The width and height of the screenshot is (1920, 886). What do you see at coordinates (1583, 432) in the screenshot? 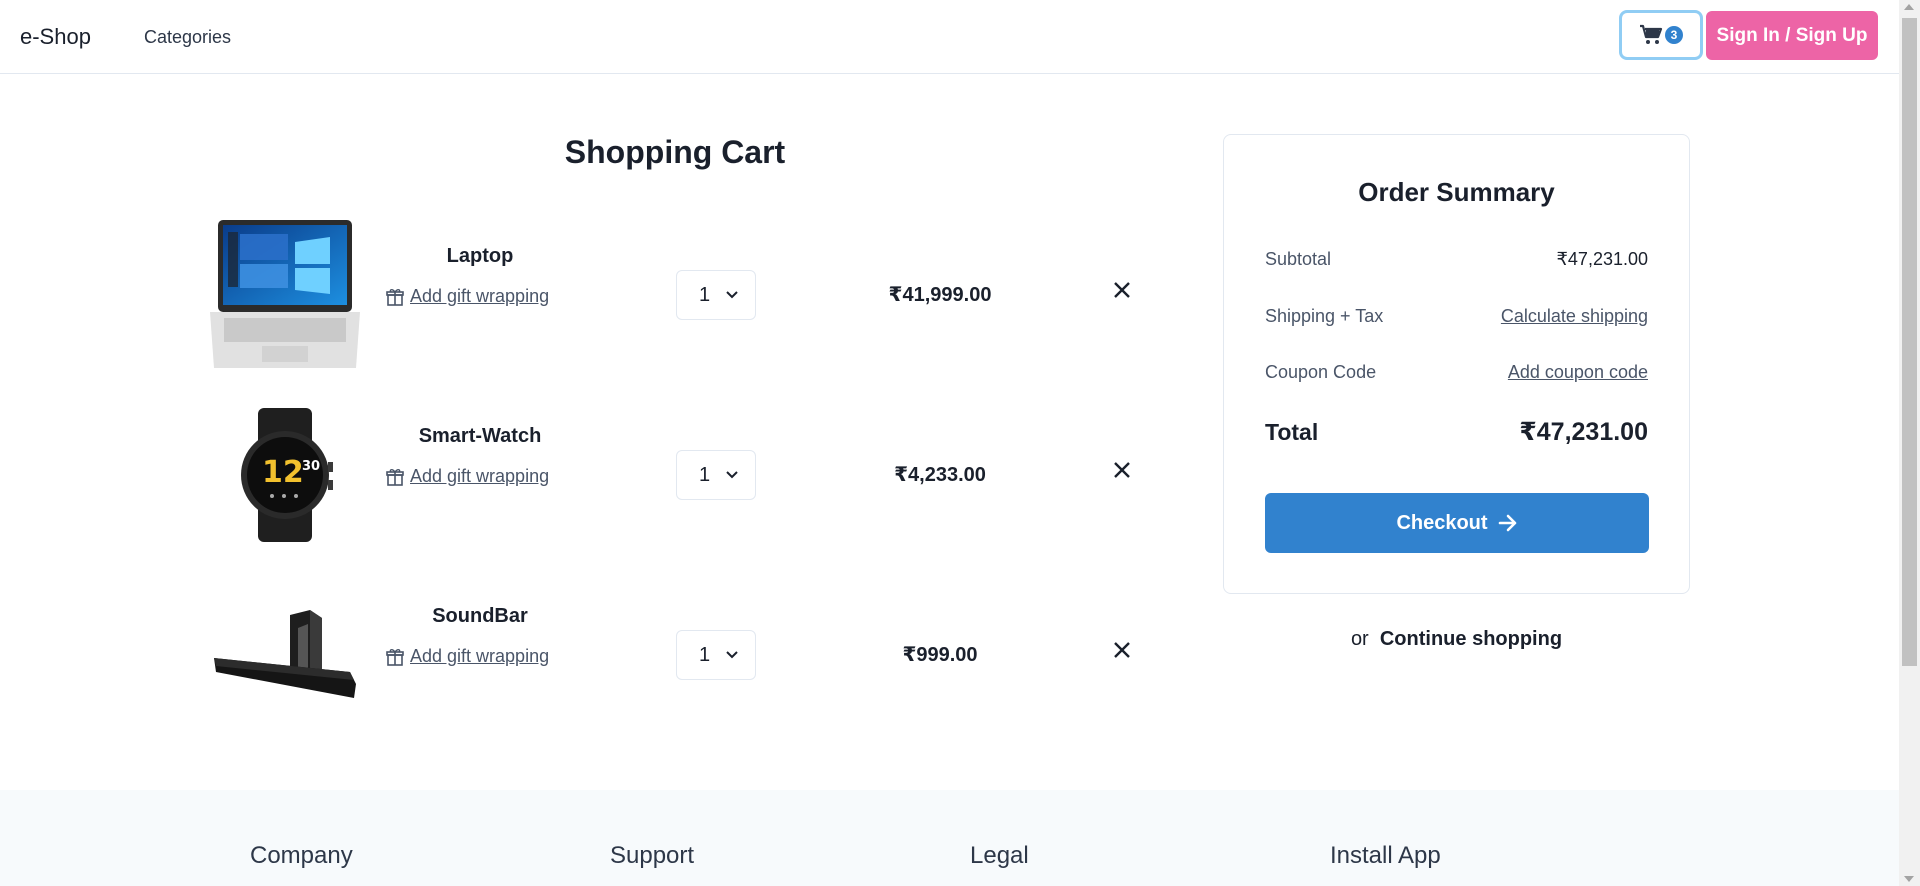
I see `total-value: ₹47,231.00` at bounding box center [1583, 432].